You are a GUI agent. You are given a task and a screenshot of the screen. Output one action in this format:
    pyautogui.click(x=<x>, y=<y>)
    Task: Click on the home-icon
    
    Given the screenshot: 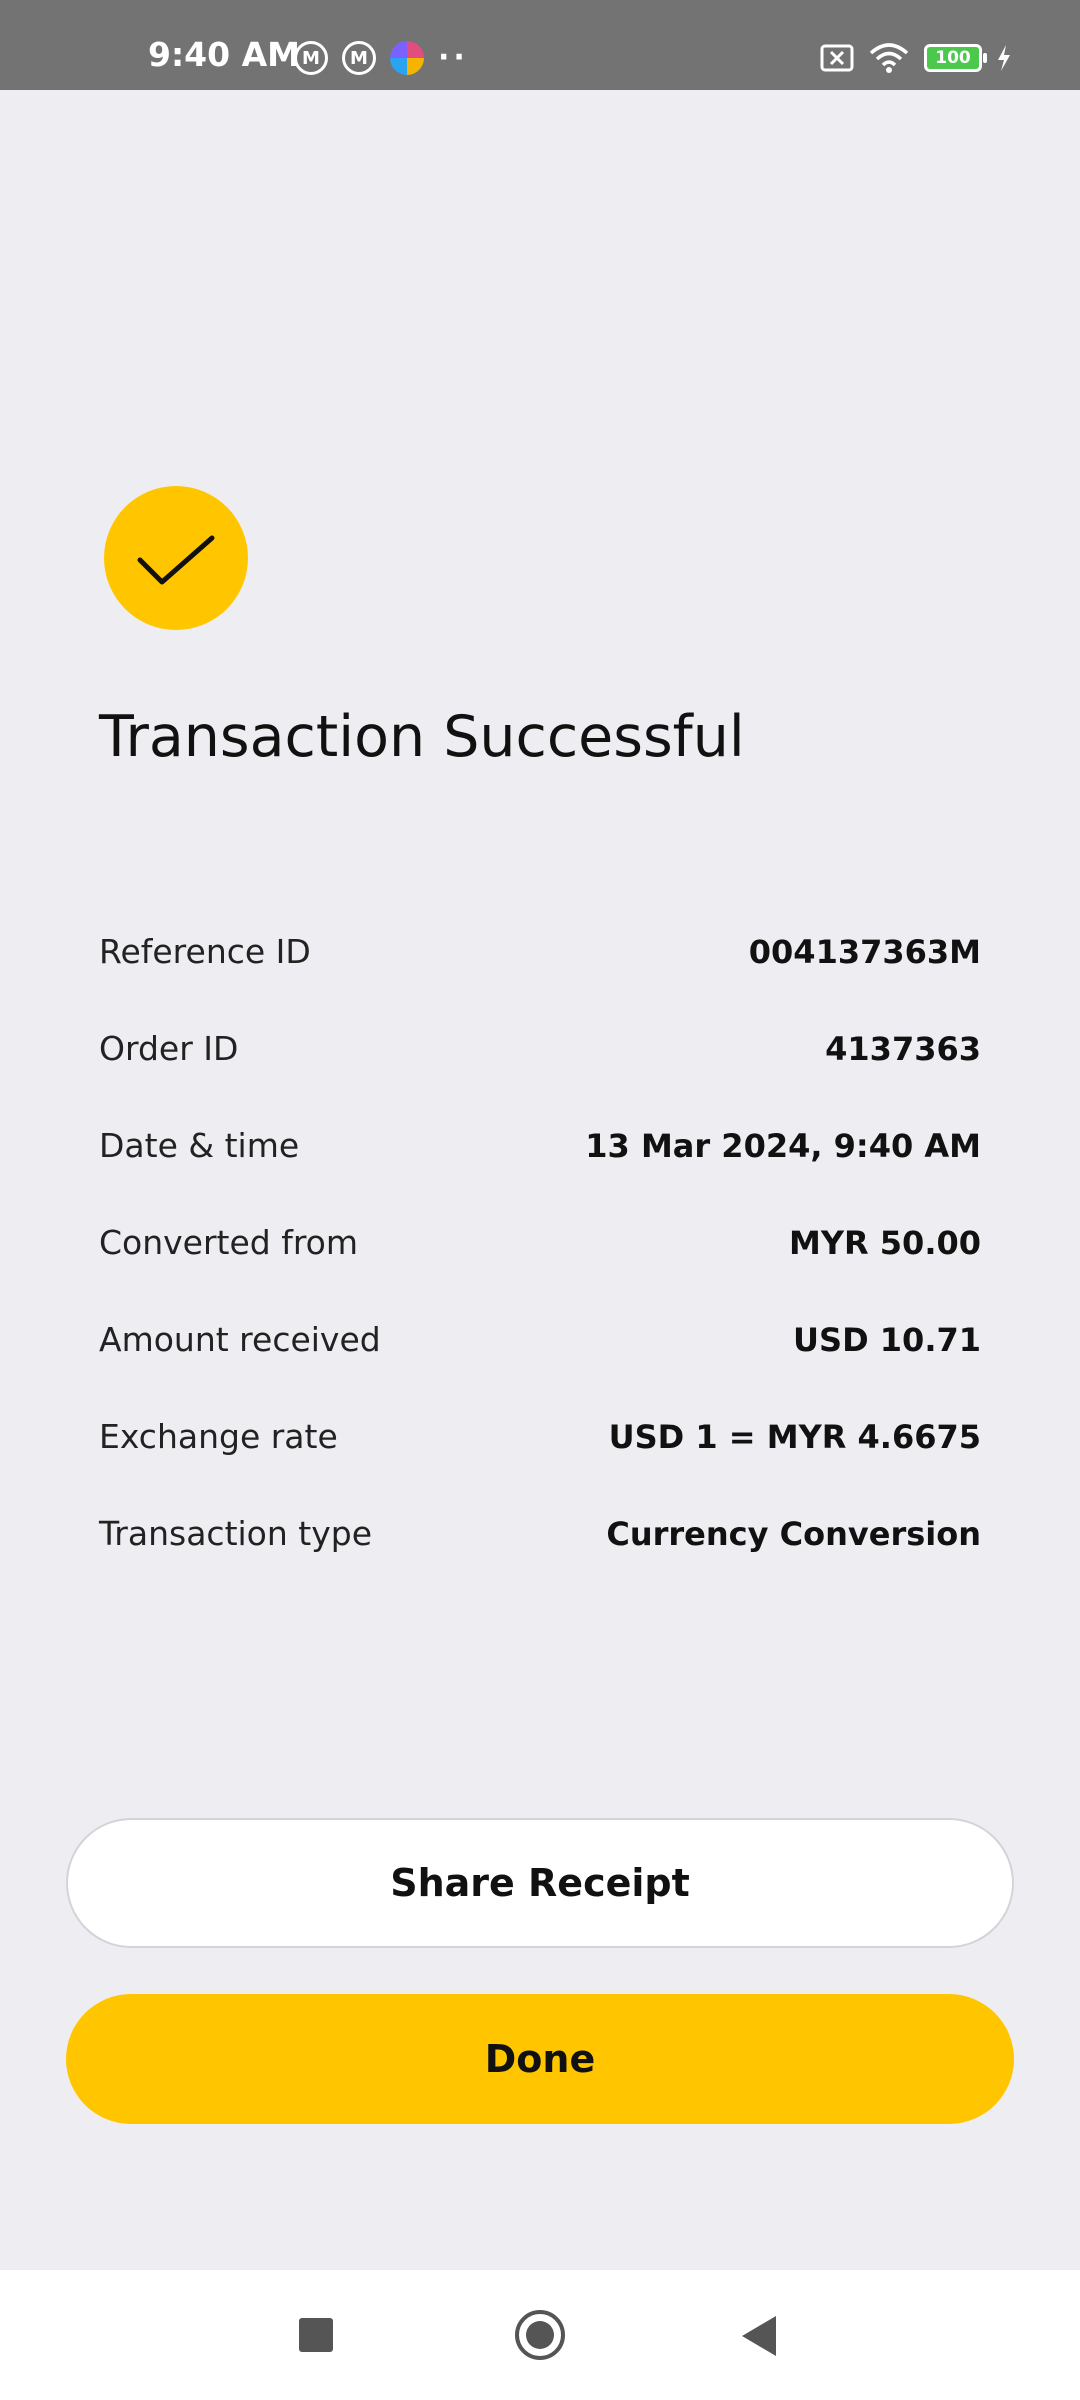 What is the action you would take?
    pyautogui.click(x=540, y=2335)
    